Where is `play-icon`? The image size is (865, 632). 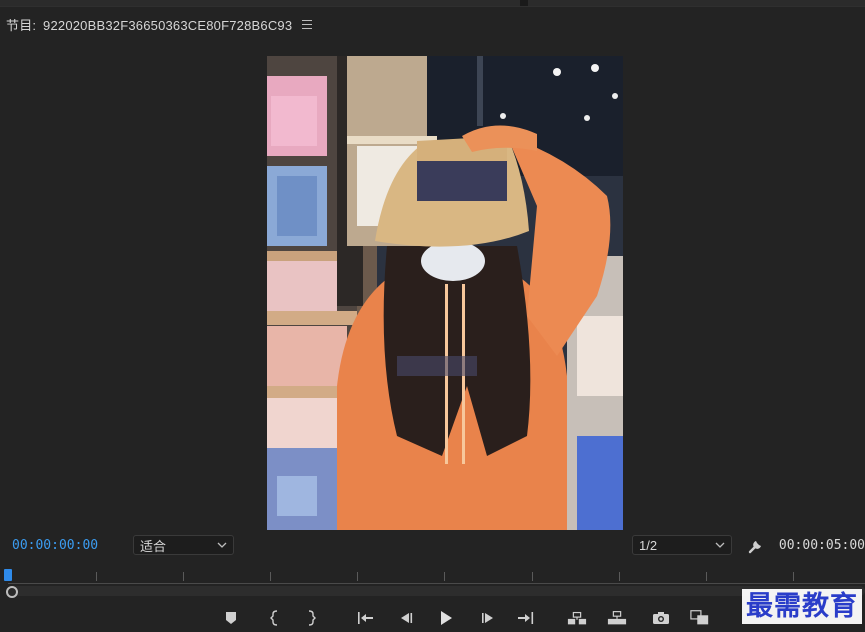
play-icon is located at coordinates (446, 618).